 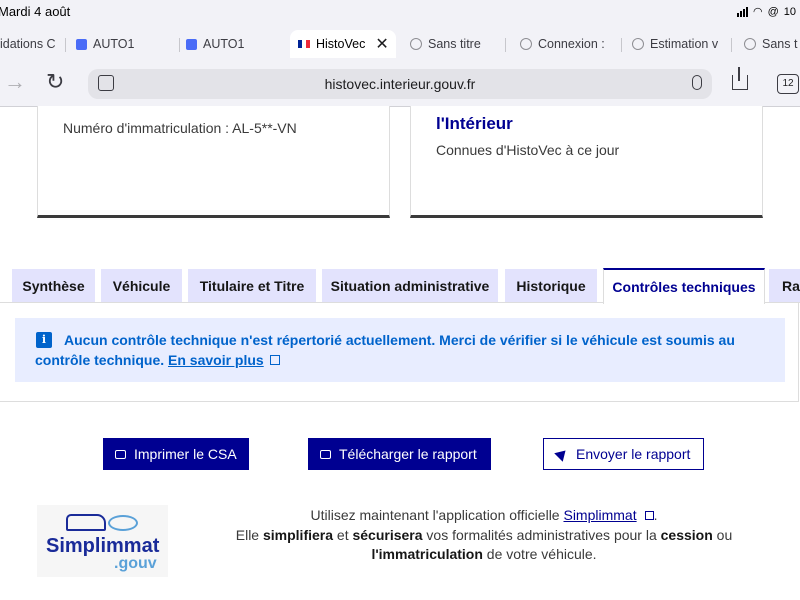 What do you see at coordinates (86, 522) in the screenshot?
I see `car-icon` at bounding box center [86, 522].